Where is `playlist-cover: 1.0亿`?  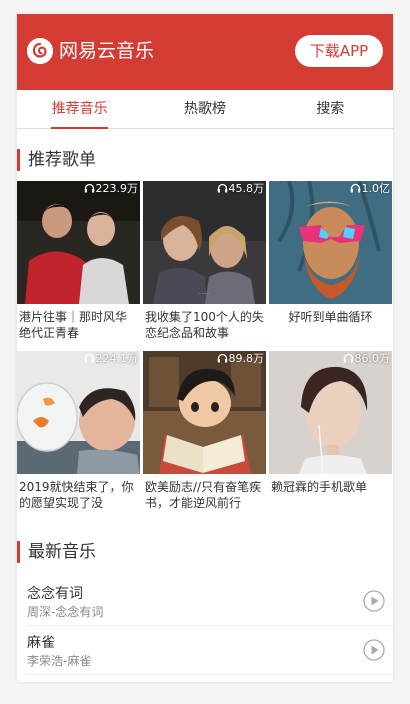
playlist-cover: 1.0亿 is located at coordinates (330, 242).